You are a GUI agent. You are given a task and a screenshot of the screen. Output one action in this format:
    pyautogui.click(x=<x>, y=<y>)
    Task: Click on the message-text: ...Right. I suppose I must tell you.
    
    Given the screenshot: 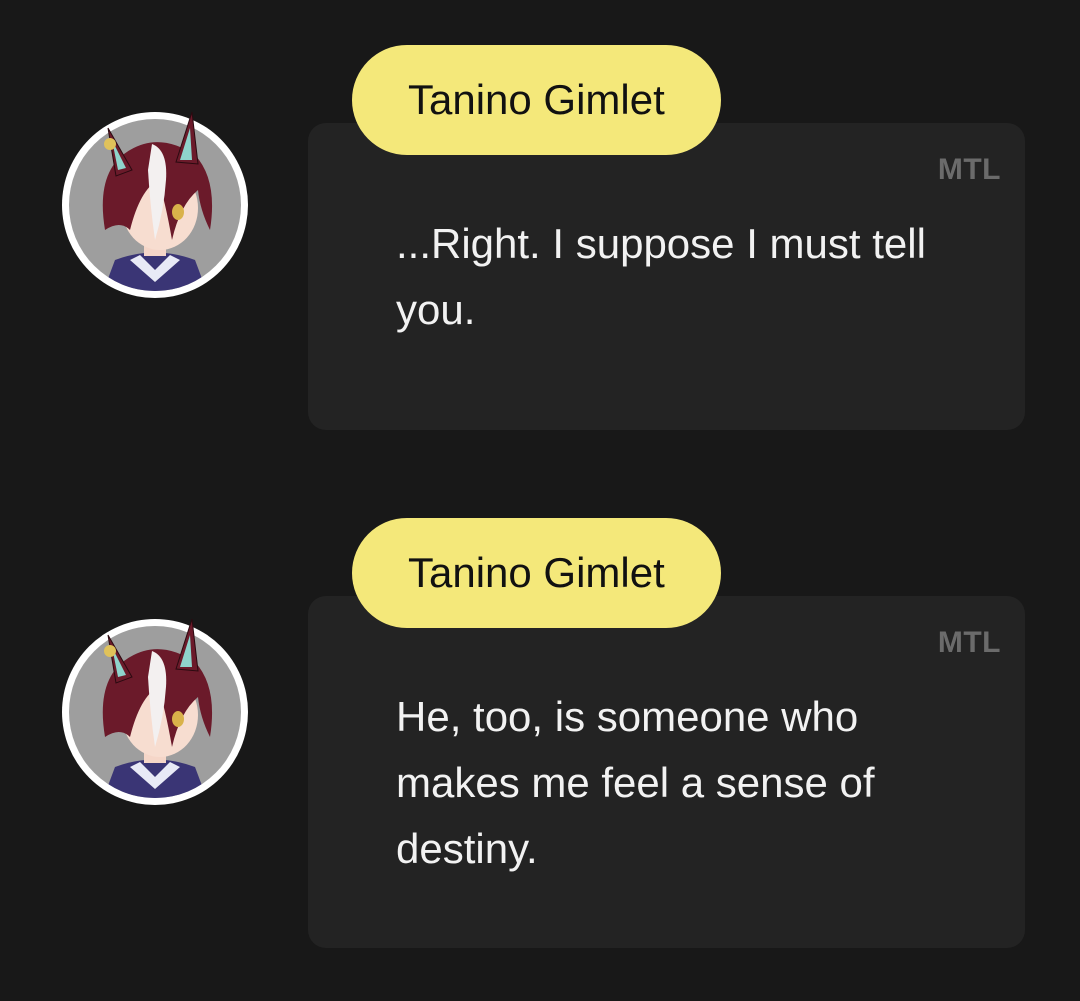 What is the action you would take?
    pyautogui.click(x=661, y=276)
    